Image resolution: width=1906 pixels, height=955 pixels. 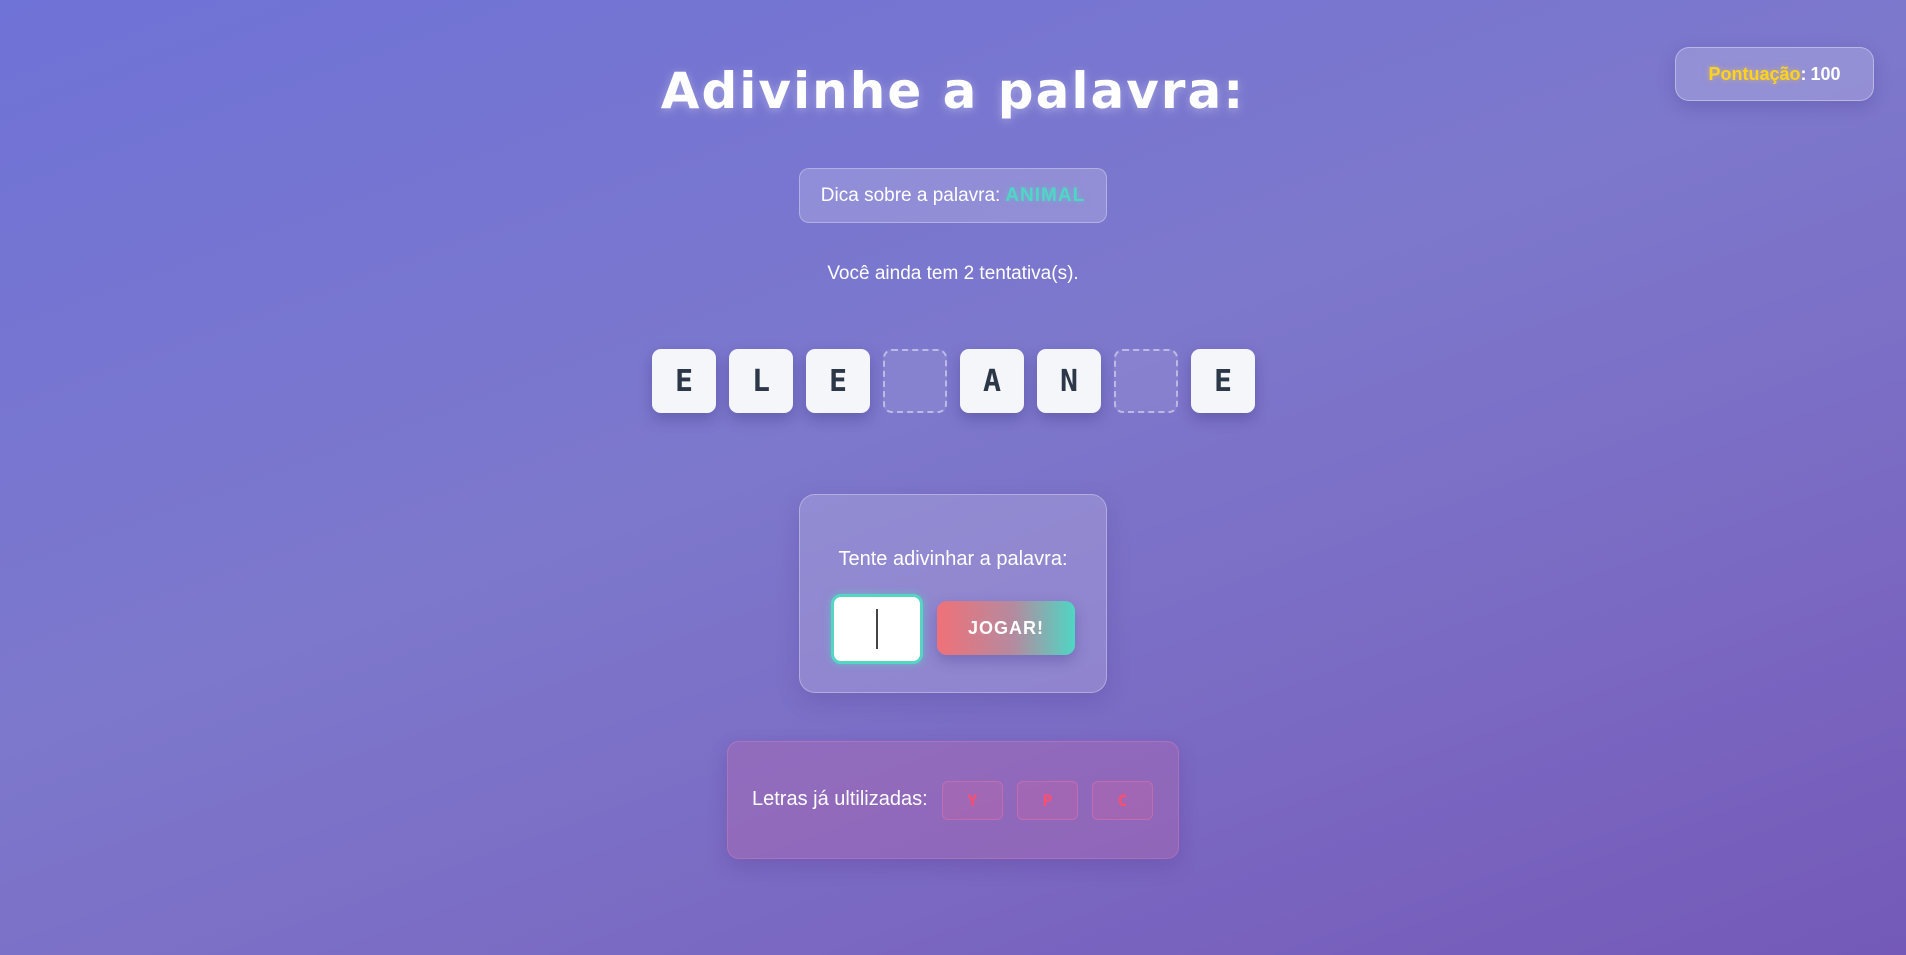 I want to click on hint-box: Dica sobre a palavra: ANIMAL, so click(x=953, y=195).